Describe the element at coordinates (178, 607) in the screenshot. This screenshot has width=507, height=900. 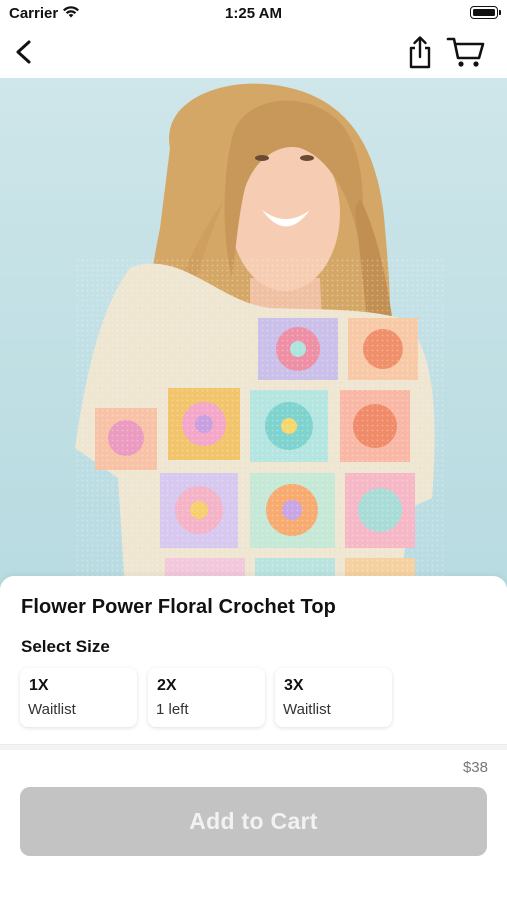
I see `product-title: Flower Power Floral Crochet Top` at that location.